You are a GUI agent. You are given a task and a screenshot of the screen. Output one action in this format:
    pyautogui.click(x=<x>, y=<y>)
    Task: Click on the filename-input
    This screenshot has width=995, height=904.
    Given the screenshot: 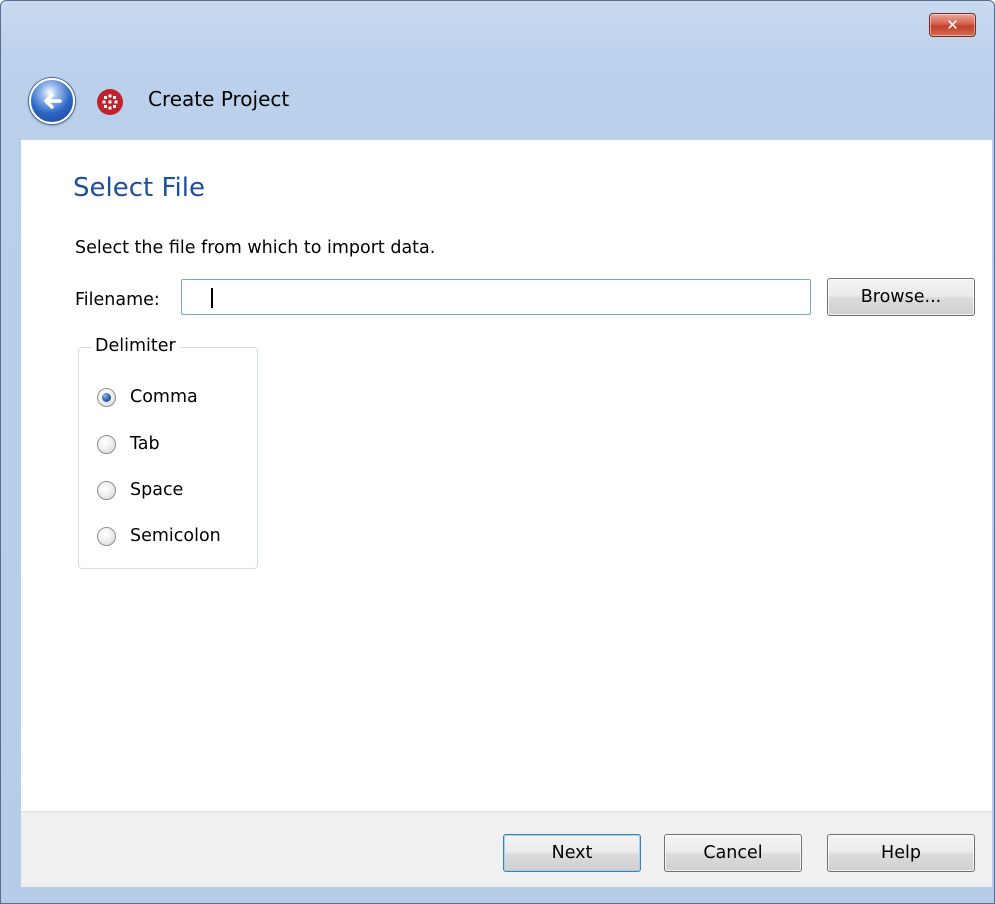 What is the action you would take?
    pyautogui.click(x=496, y=297)
    